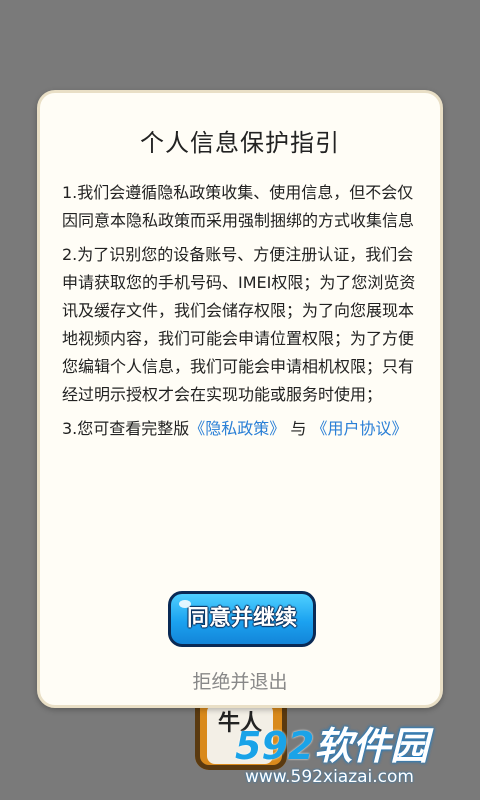 This screenshot has width=480, height=800. I want to click on watermark-logo-number: 592, so click(275, 746).